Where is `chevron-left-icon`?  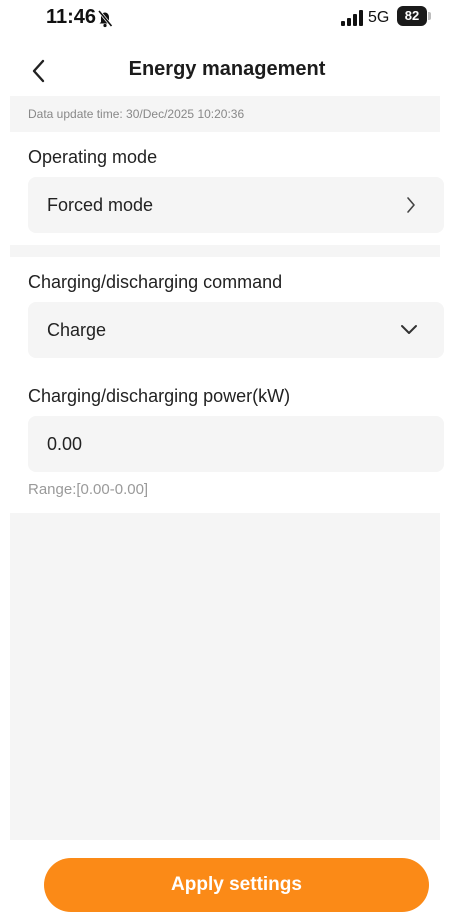
chevron-left-icon is located at coordinates (38, 71).